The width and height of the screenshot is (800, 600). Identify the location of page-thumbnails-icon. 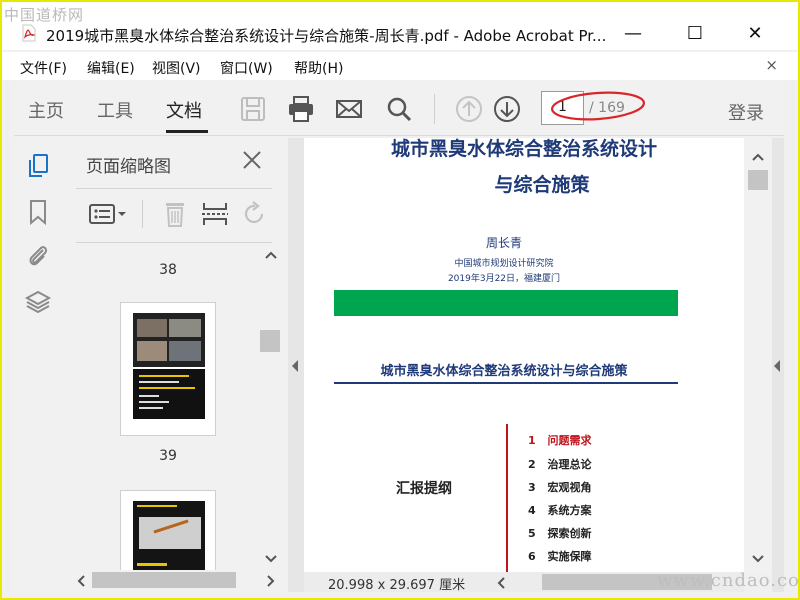
(38, 166).